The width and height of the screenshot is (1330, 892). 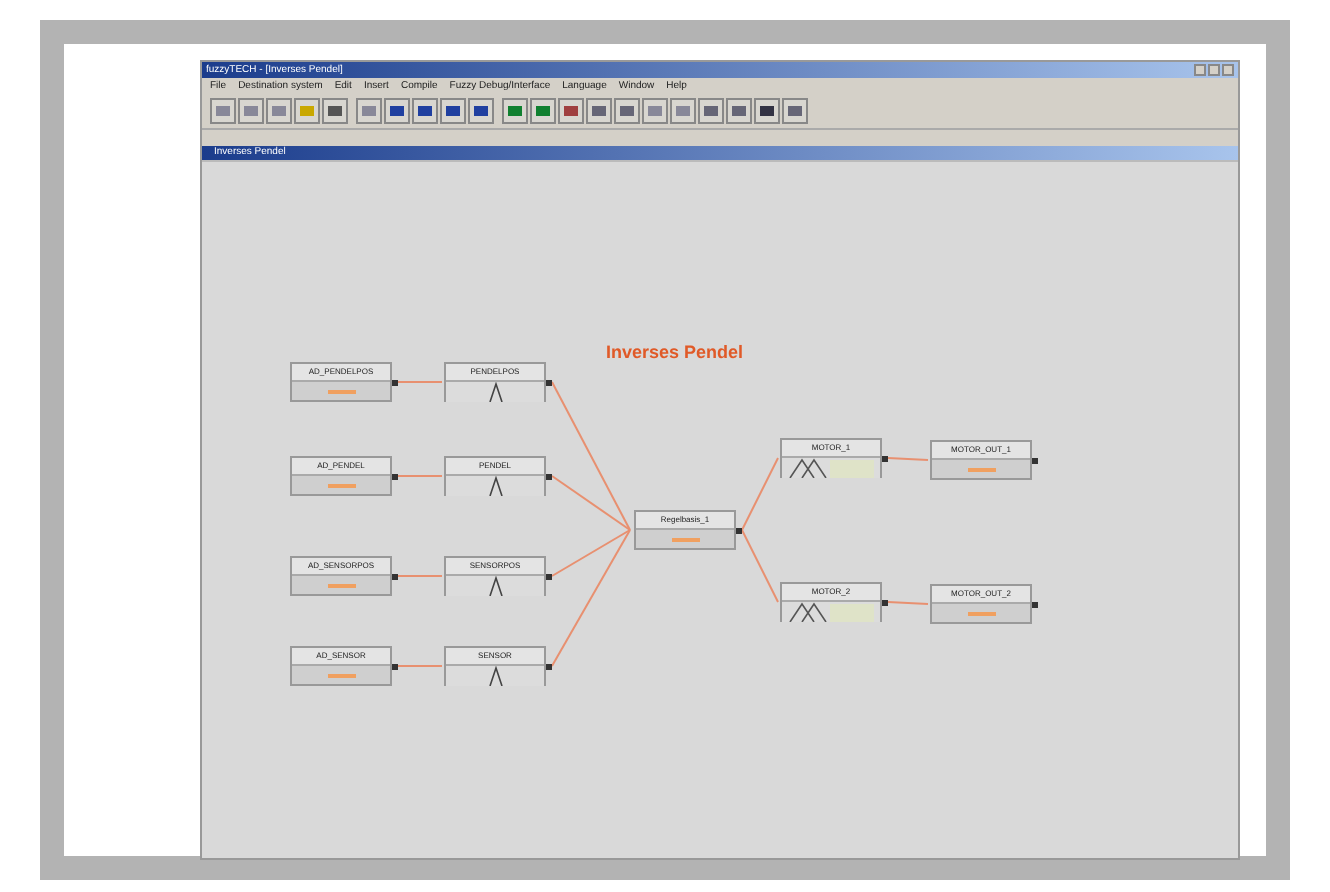 What do you see at coordinates (1200, 70) in the screenshot?
I see `minimize-button` at bounding box center [1200, 70].